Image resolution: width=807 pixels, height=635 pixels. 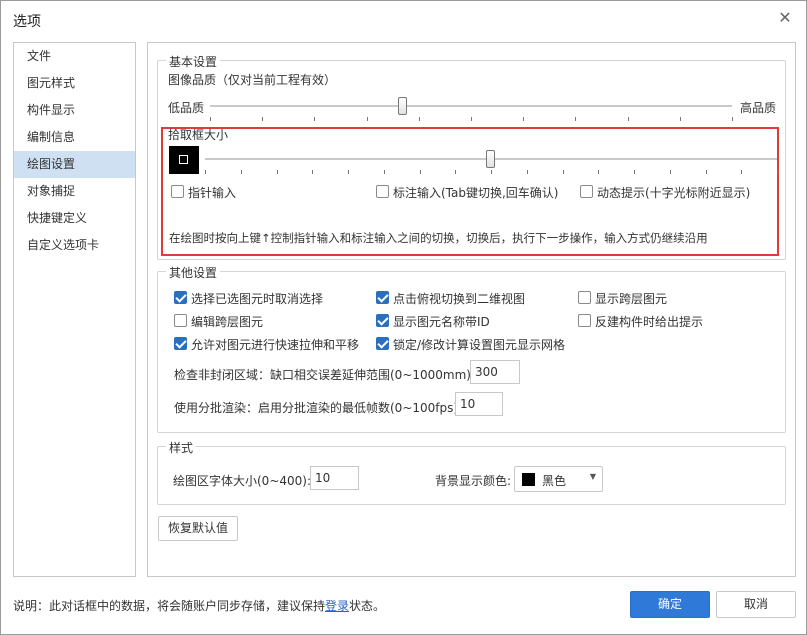 I want to click on font-size-label: 绘图区字体大小(0~400):, so click(x=242, y=481).